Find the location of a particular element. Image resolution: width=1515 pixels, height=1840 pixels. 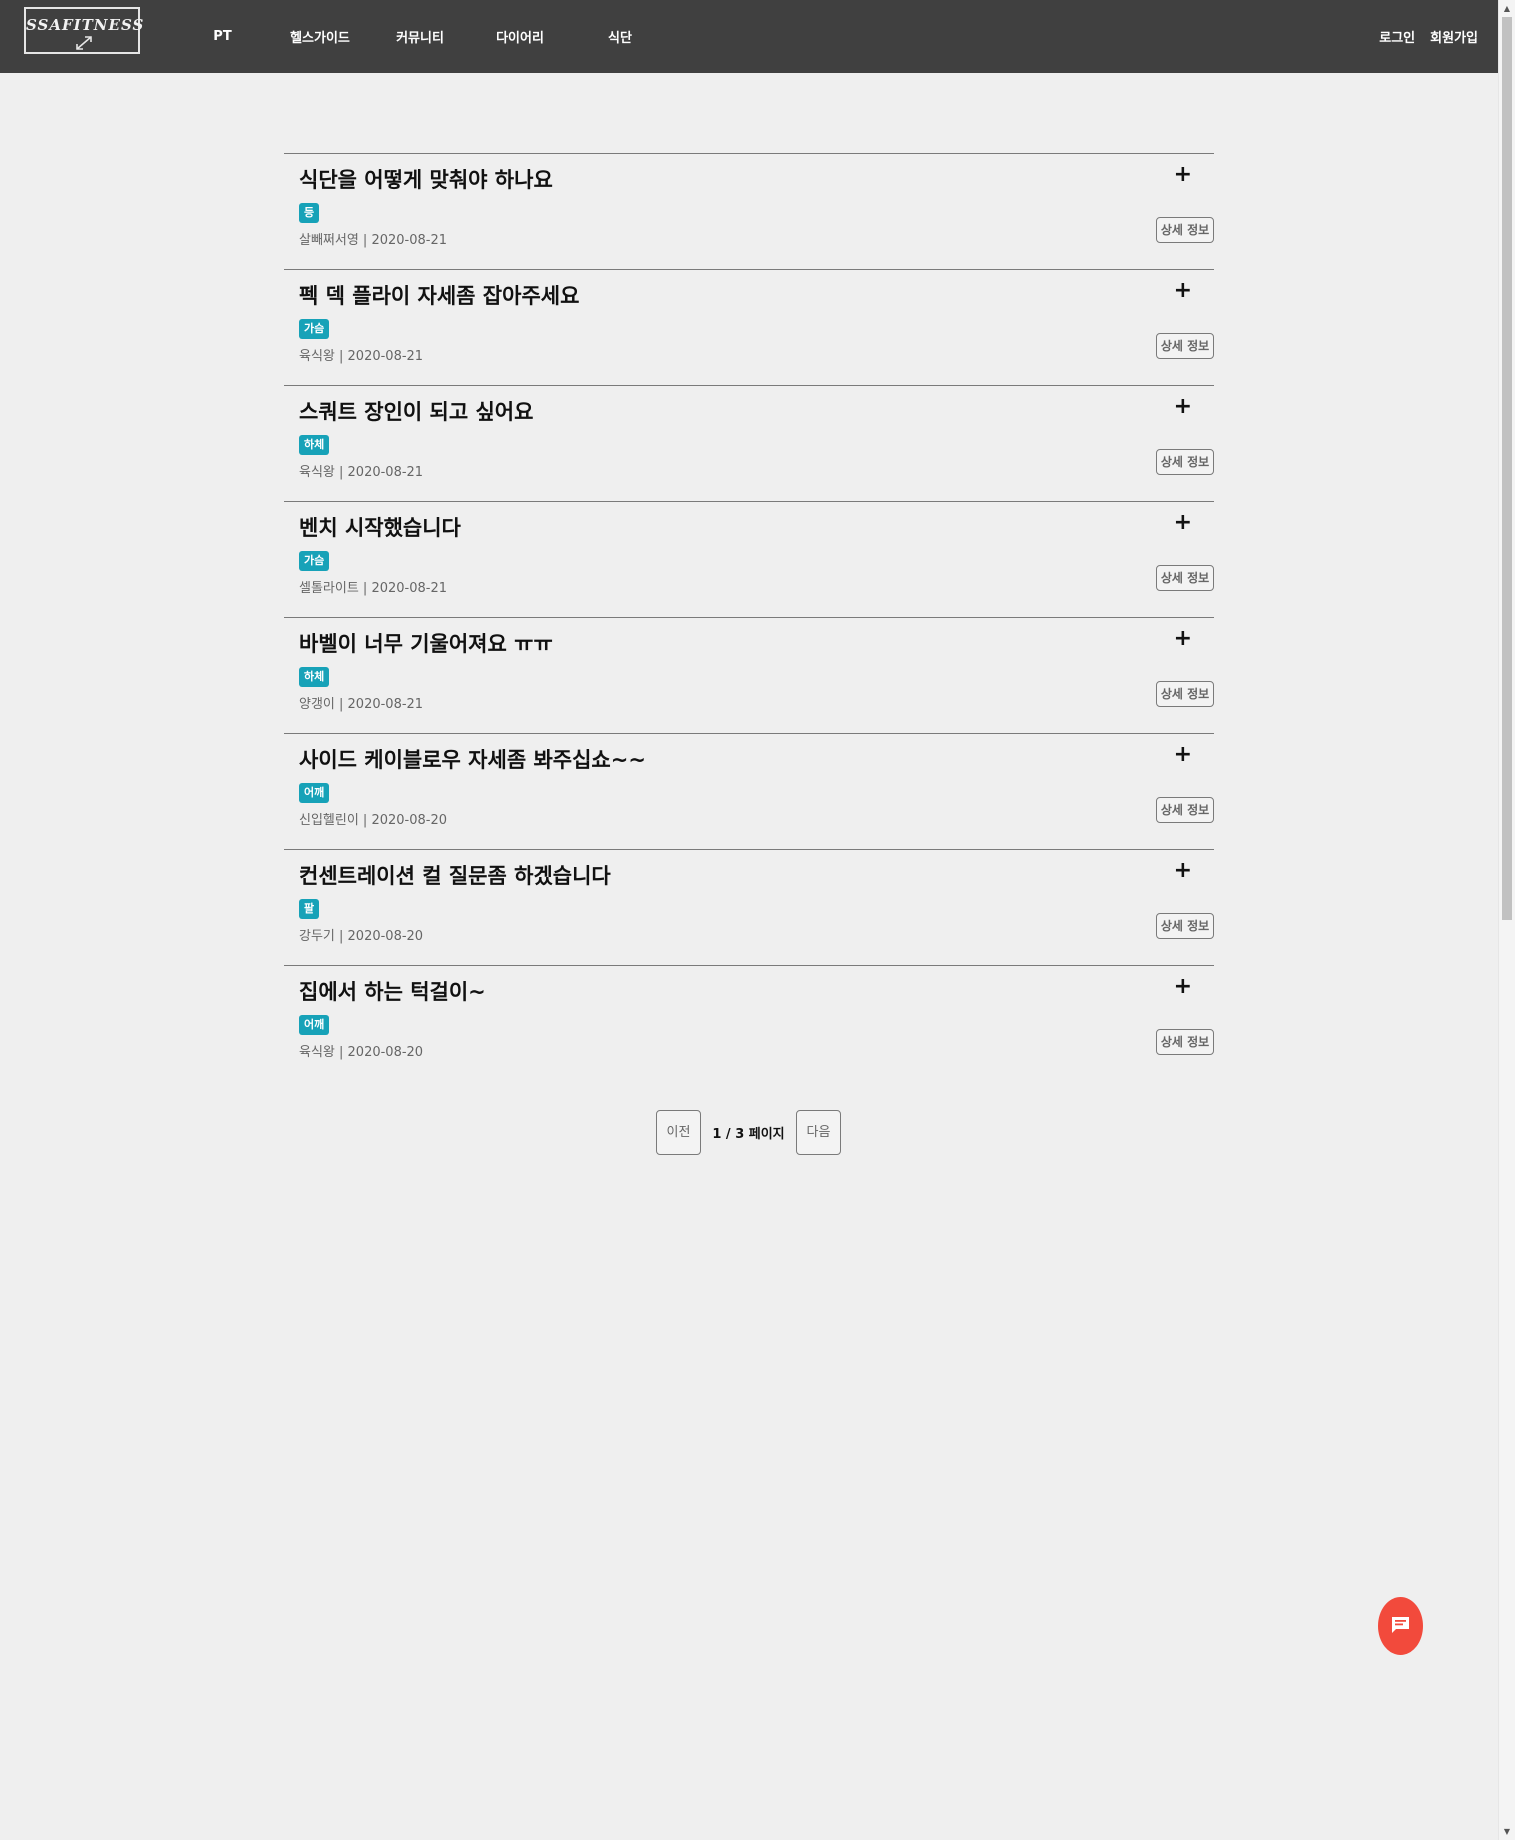

scroll-up-arrow-icon: ▲ is located at coordinates (1507, 8).